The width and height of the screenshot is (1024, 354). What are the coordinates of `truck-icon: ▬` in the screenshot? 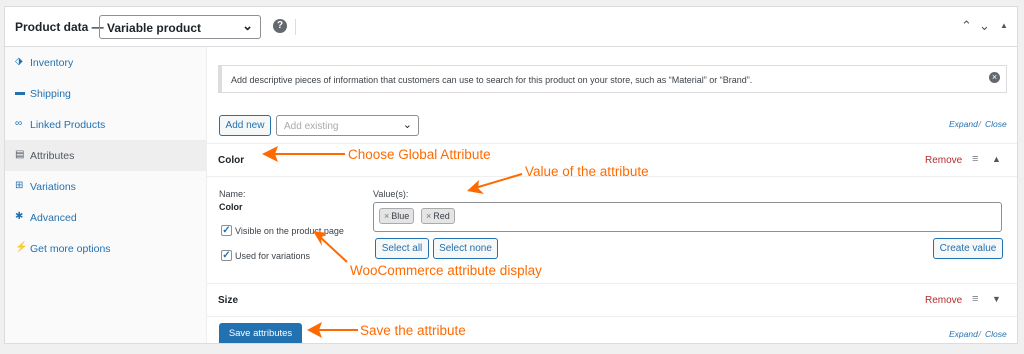 It's located at (20, 92).